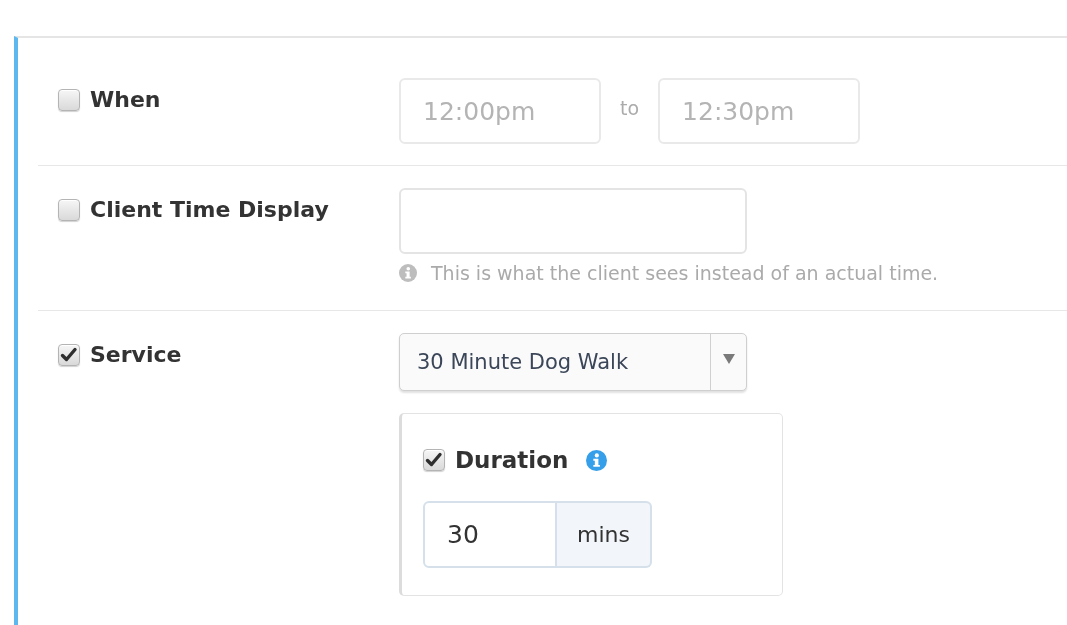  Describe the element at coordinates (630, 108) in the screenshot. I see `range-separator: to` at that location.